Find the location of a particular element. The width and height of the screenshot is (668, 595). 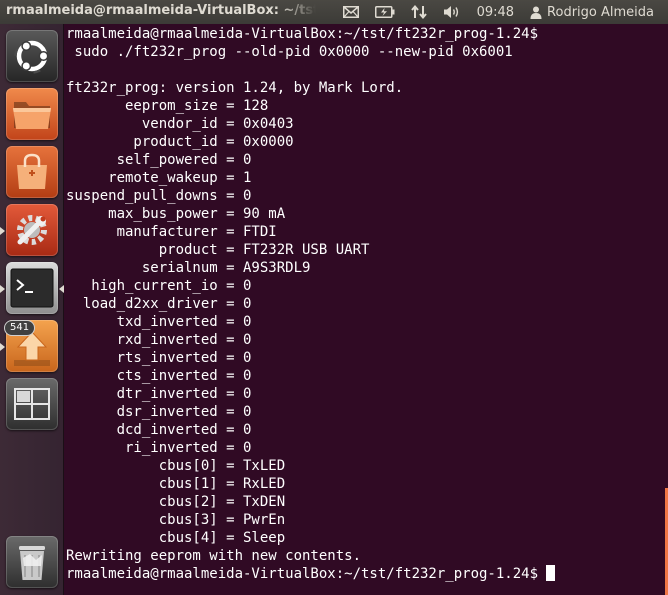

terminal-line: dsr_inverted = 0 is located at coordinates (159, 412).